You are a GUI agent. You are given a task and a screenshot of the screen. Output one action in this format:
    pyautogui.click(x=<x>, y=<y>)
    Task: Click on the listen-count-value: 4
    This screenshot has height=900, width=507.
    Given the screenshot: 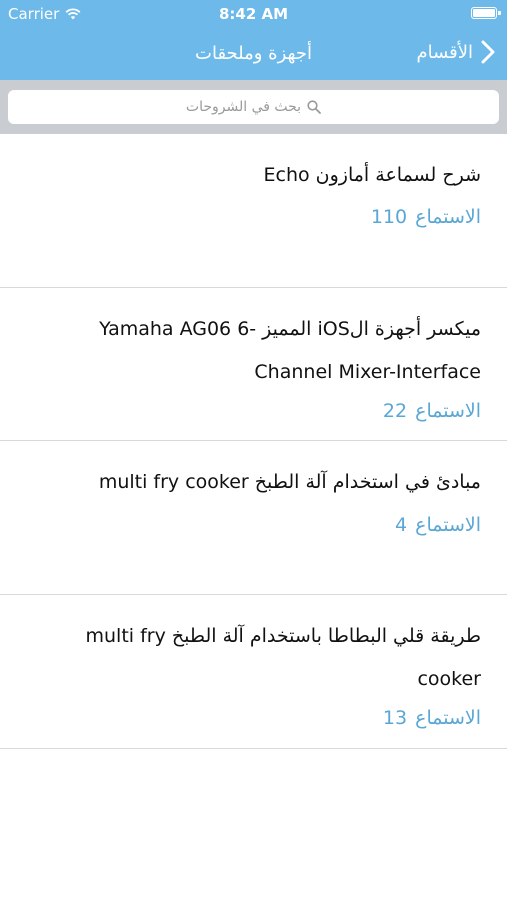 What is the action you would take?
    pyautogui.click(x=401, y=525)
    